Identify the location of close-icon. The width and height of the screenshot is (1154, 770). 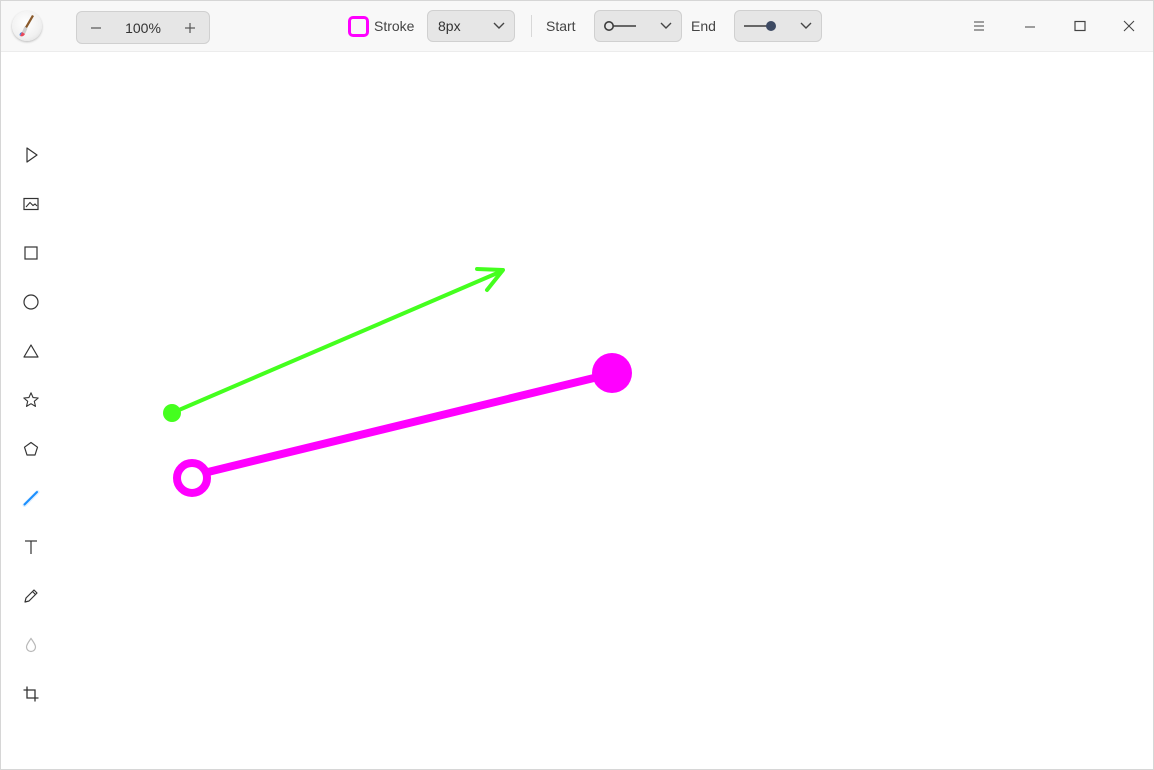
(1129, 26).